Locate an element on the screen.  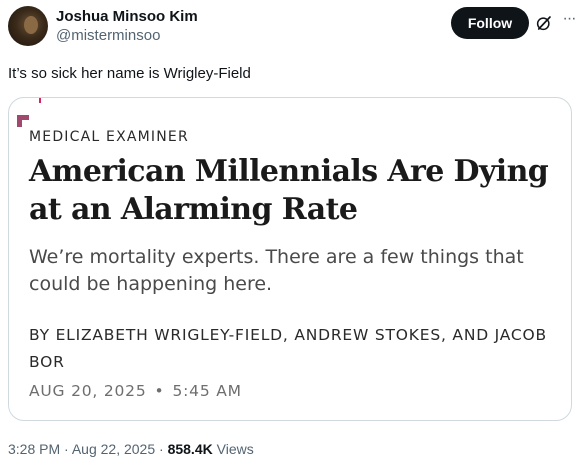
user-handle: @misterminsoo is located at coordinates (127, 36).